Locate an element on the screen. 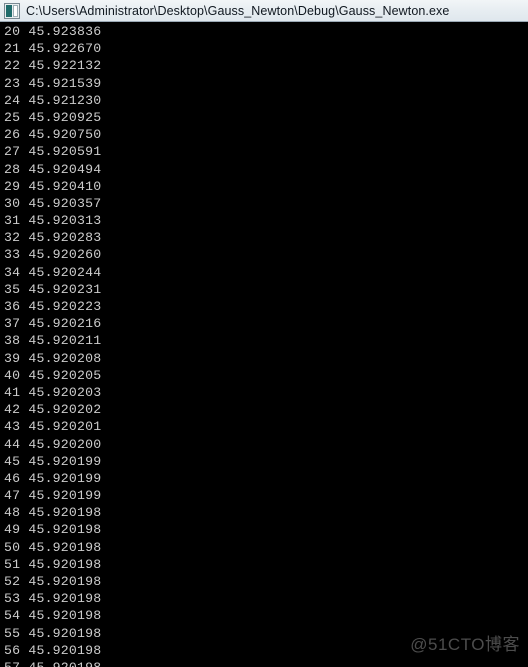 This screenshot has width=528, height=667. console-iteration-line: 26 45.920750 is located at coordinates (53, 135).